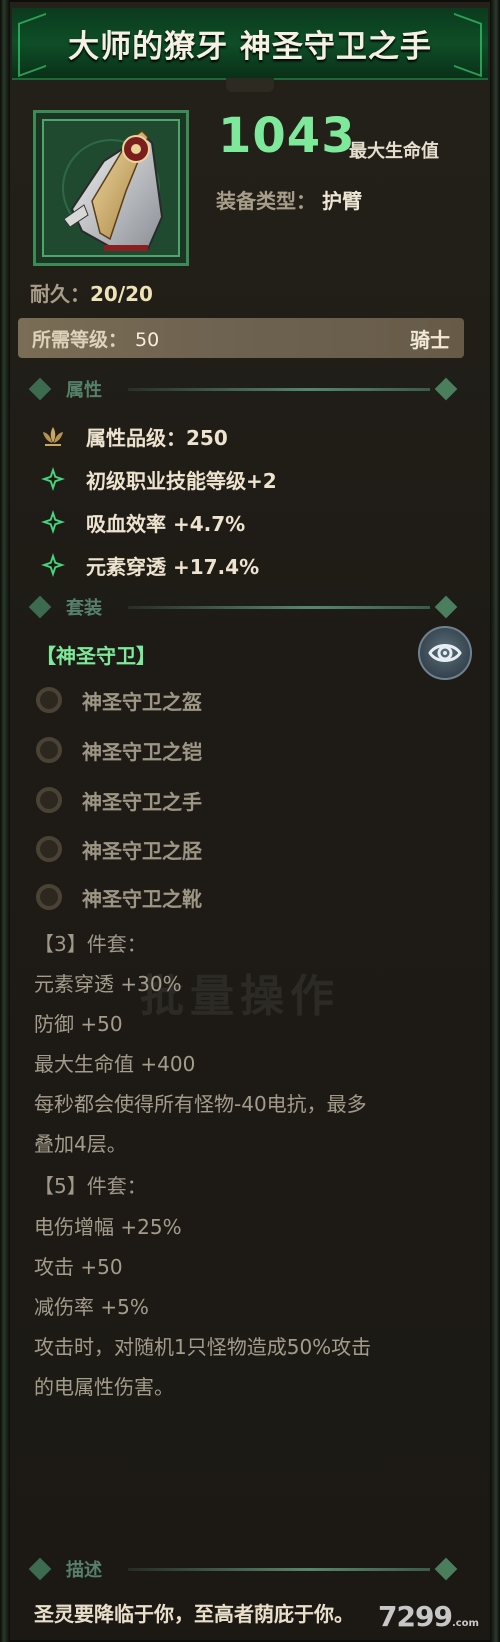 Image resolution: width=500 pixels, height=1642 pixels. I want to click on attribute-row: 初级职业技能等级+2, so click(158, 479).